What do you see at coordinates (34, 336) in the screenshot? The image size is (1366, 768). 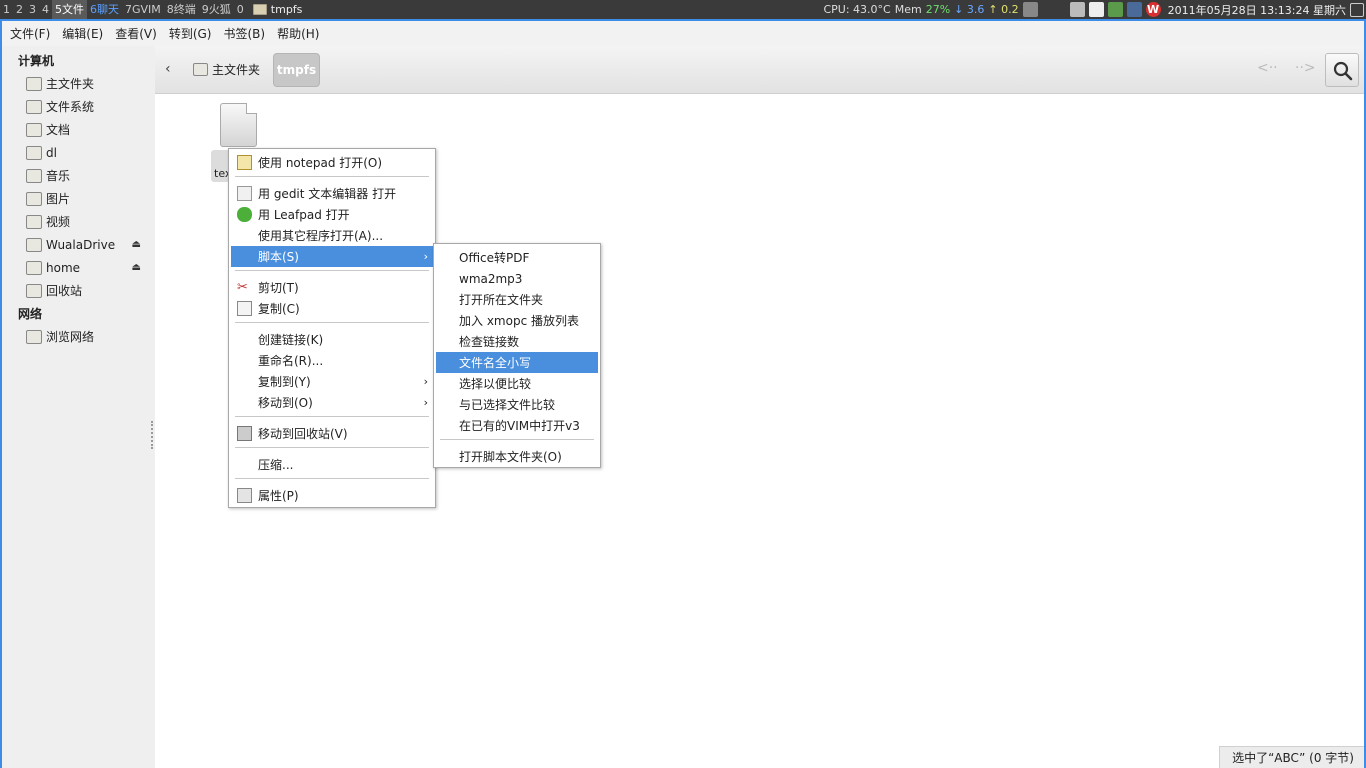 I see `network-icon` at bounding box center [34, 336].